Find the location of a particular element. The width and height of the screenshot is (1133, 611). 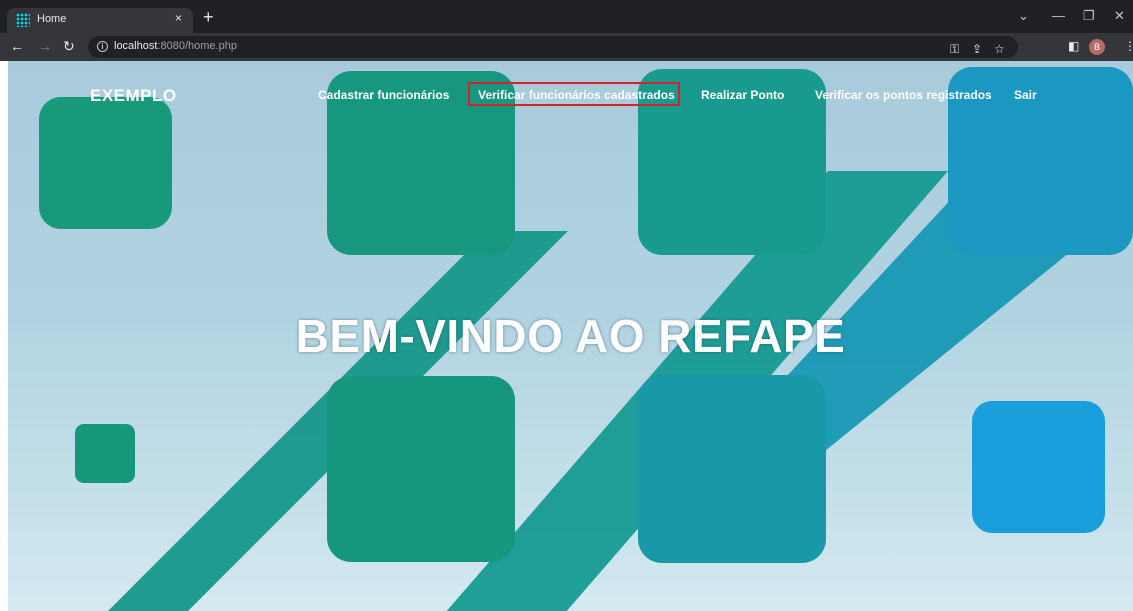

nav-link-verificar-pontos: Verificar os pontos registrados is located at coordinates (903, 95).